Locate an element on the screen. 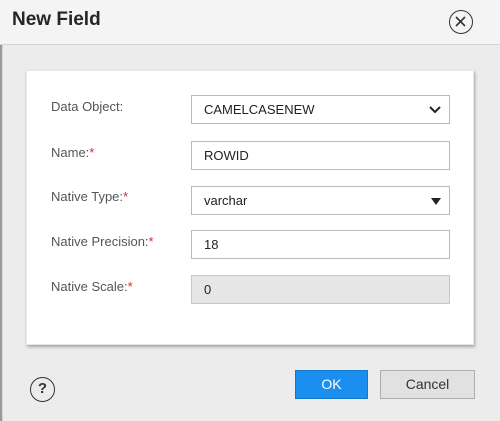 The height and width of the screenshot is (421, 500). window-edge-inner is located at coordinates (2, 232).